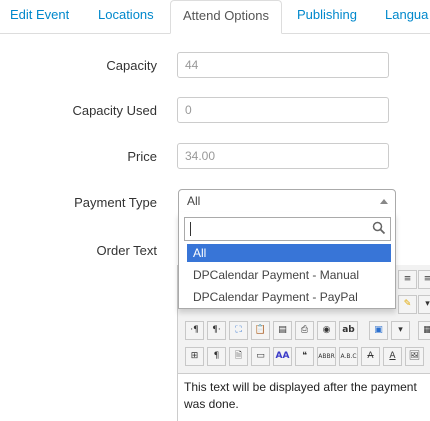 The height and width of the screenshot is (421, 430). Describe the element at coordinates (190, 229) in the screenshot. I see `text-caret` at that location.